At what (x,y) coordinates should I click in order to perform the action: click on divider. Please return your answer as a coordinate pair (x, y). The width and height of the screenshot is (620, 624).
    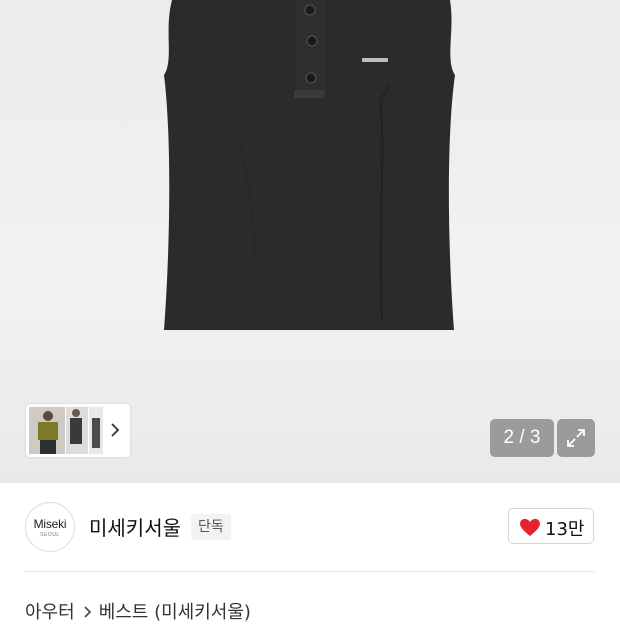
    Looking at the image, I should click on (310, 571).